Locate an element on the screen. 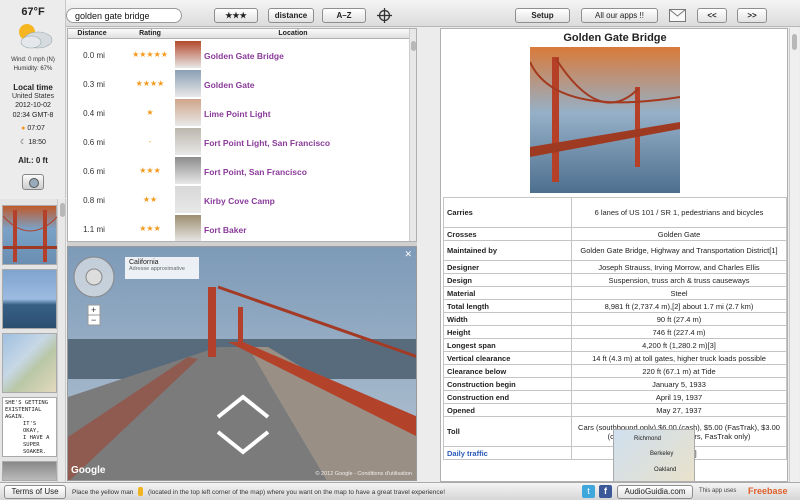 The image size is (800, 500). row-location: Lime Point Light is located at coordinates (237, 114).